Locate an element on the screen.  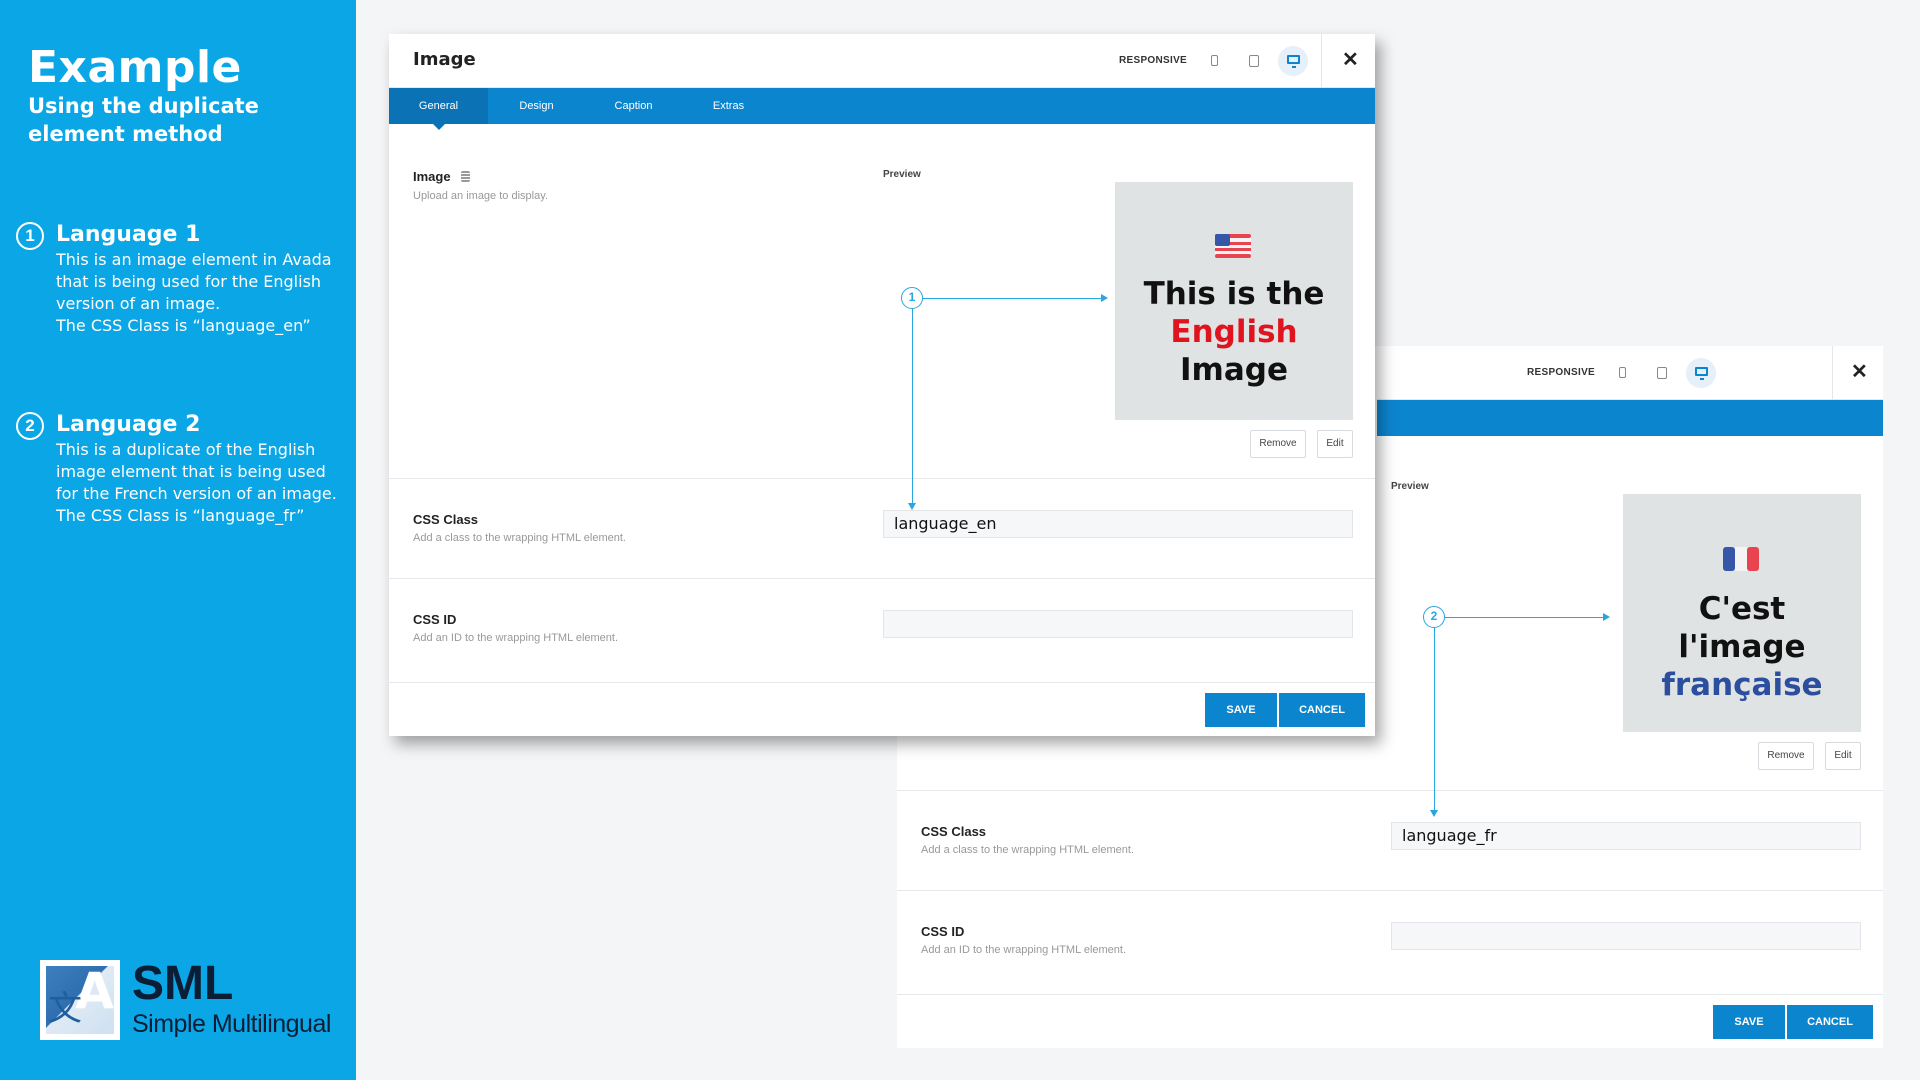
annotation-marker-1: 1 is located at coordinates (912, 298).